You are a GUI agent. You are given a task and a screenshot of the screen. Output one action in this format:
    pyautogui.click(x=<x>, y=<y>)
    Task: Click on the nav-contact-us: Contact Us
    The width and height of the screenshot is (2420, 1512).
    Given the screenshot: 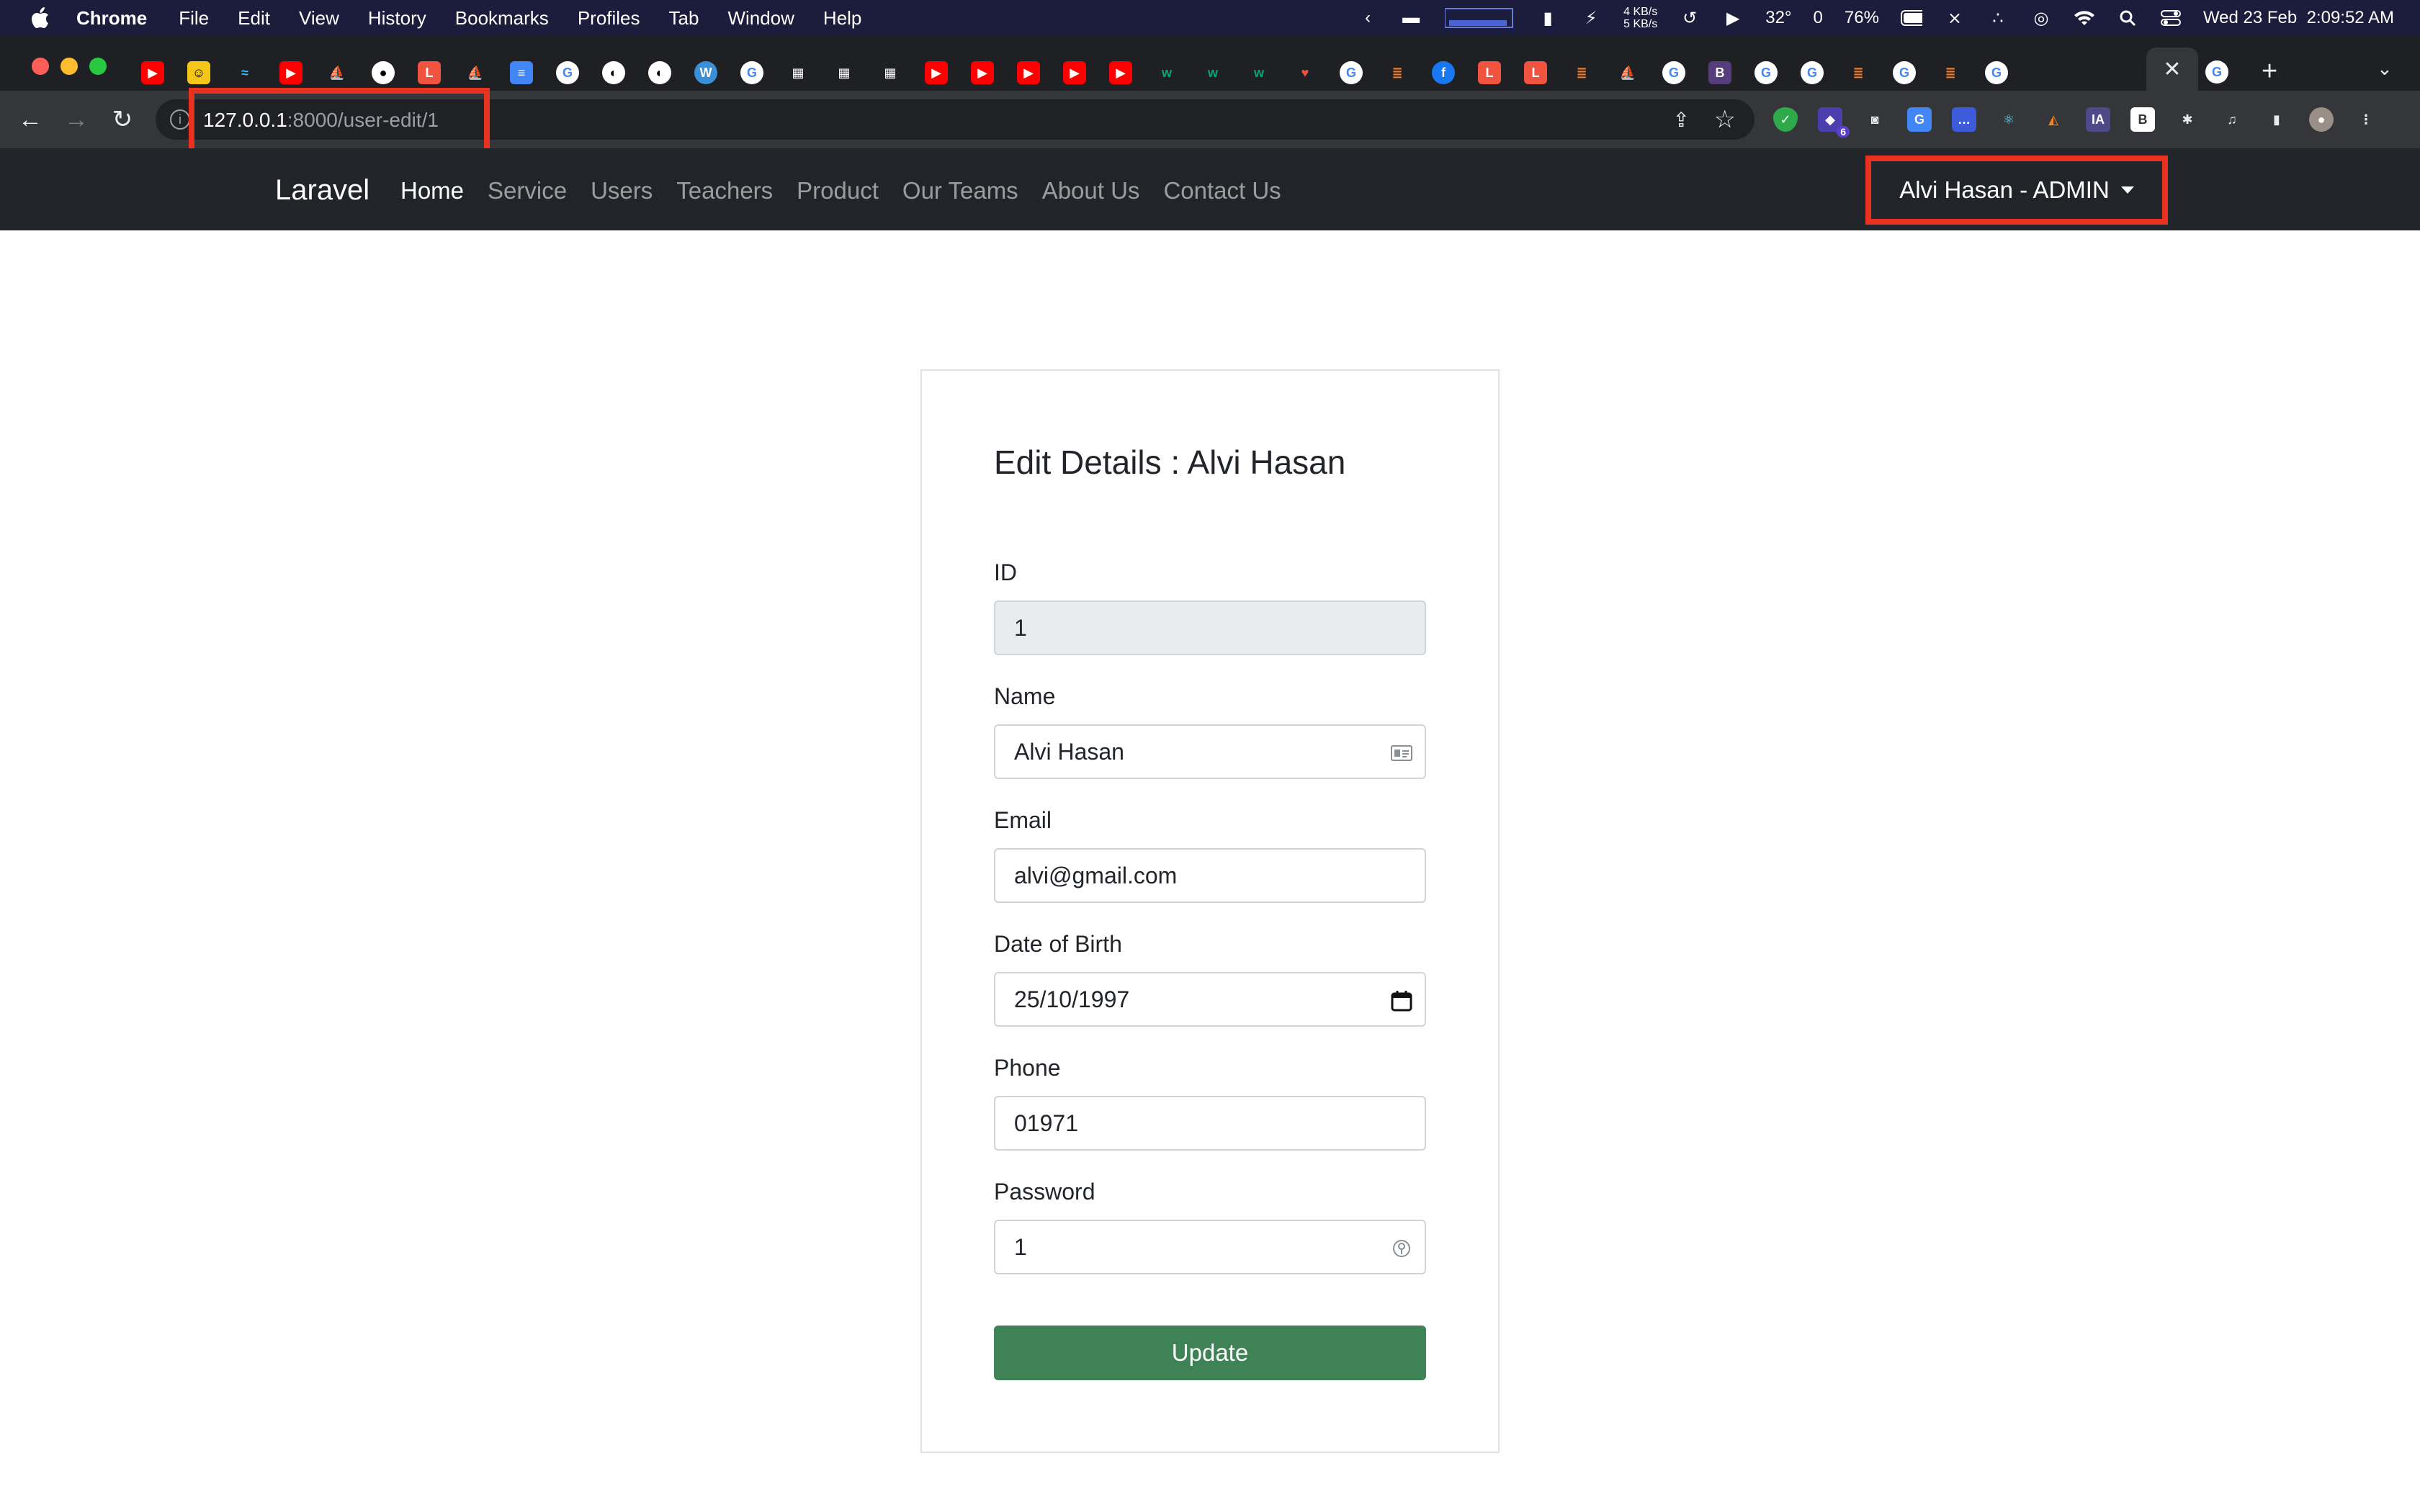 What is the action you would take?
    pyautogui.click(x=1222, y=190)
    